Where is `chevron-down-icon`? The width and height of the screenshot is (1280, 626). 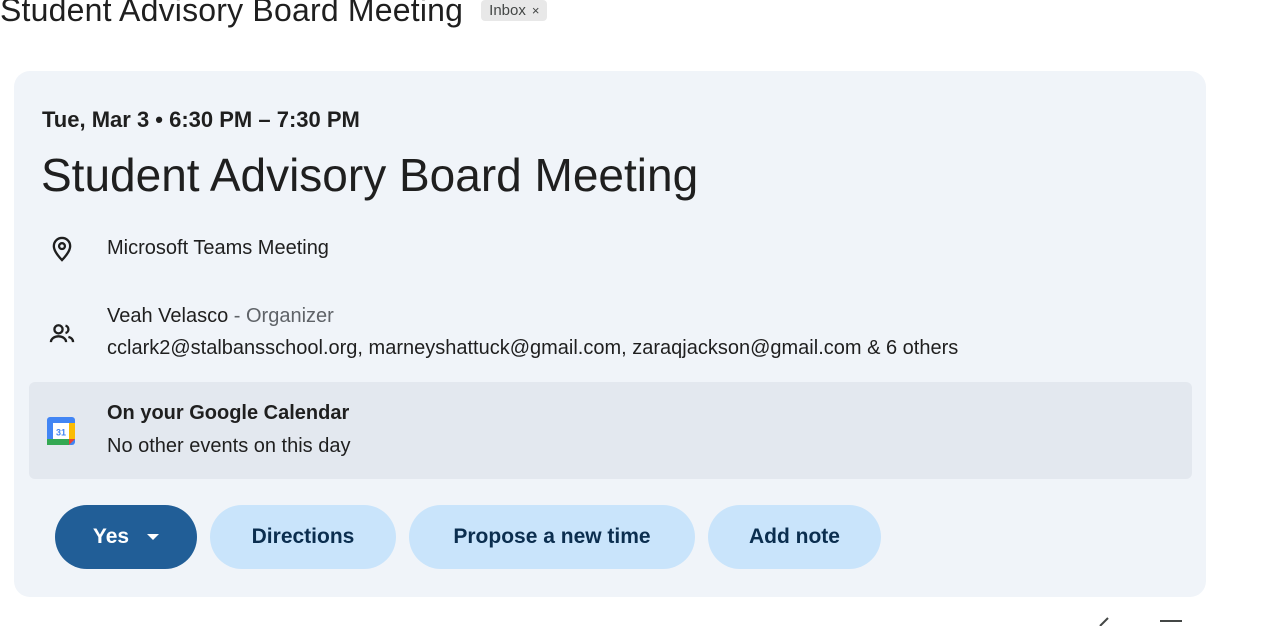
chevron-down-icon is located at coordinates (153, 537).